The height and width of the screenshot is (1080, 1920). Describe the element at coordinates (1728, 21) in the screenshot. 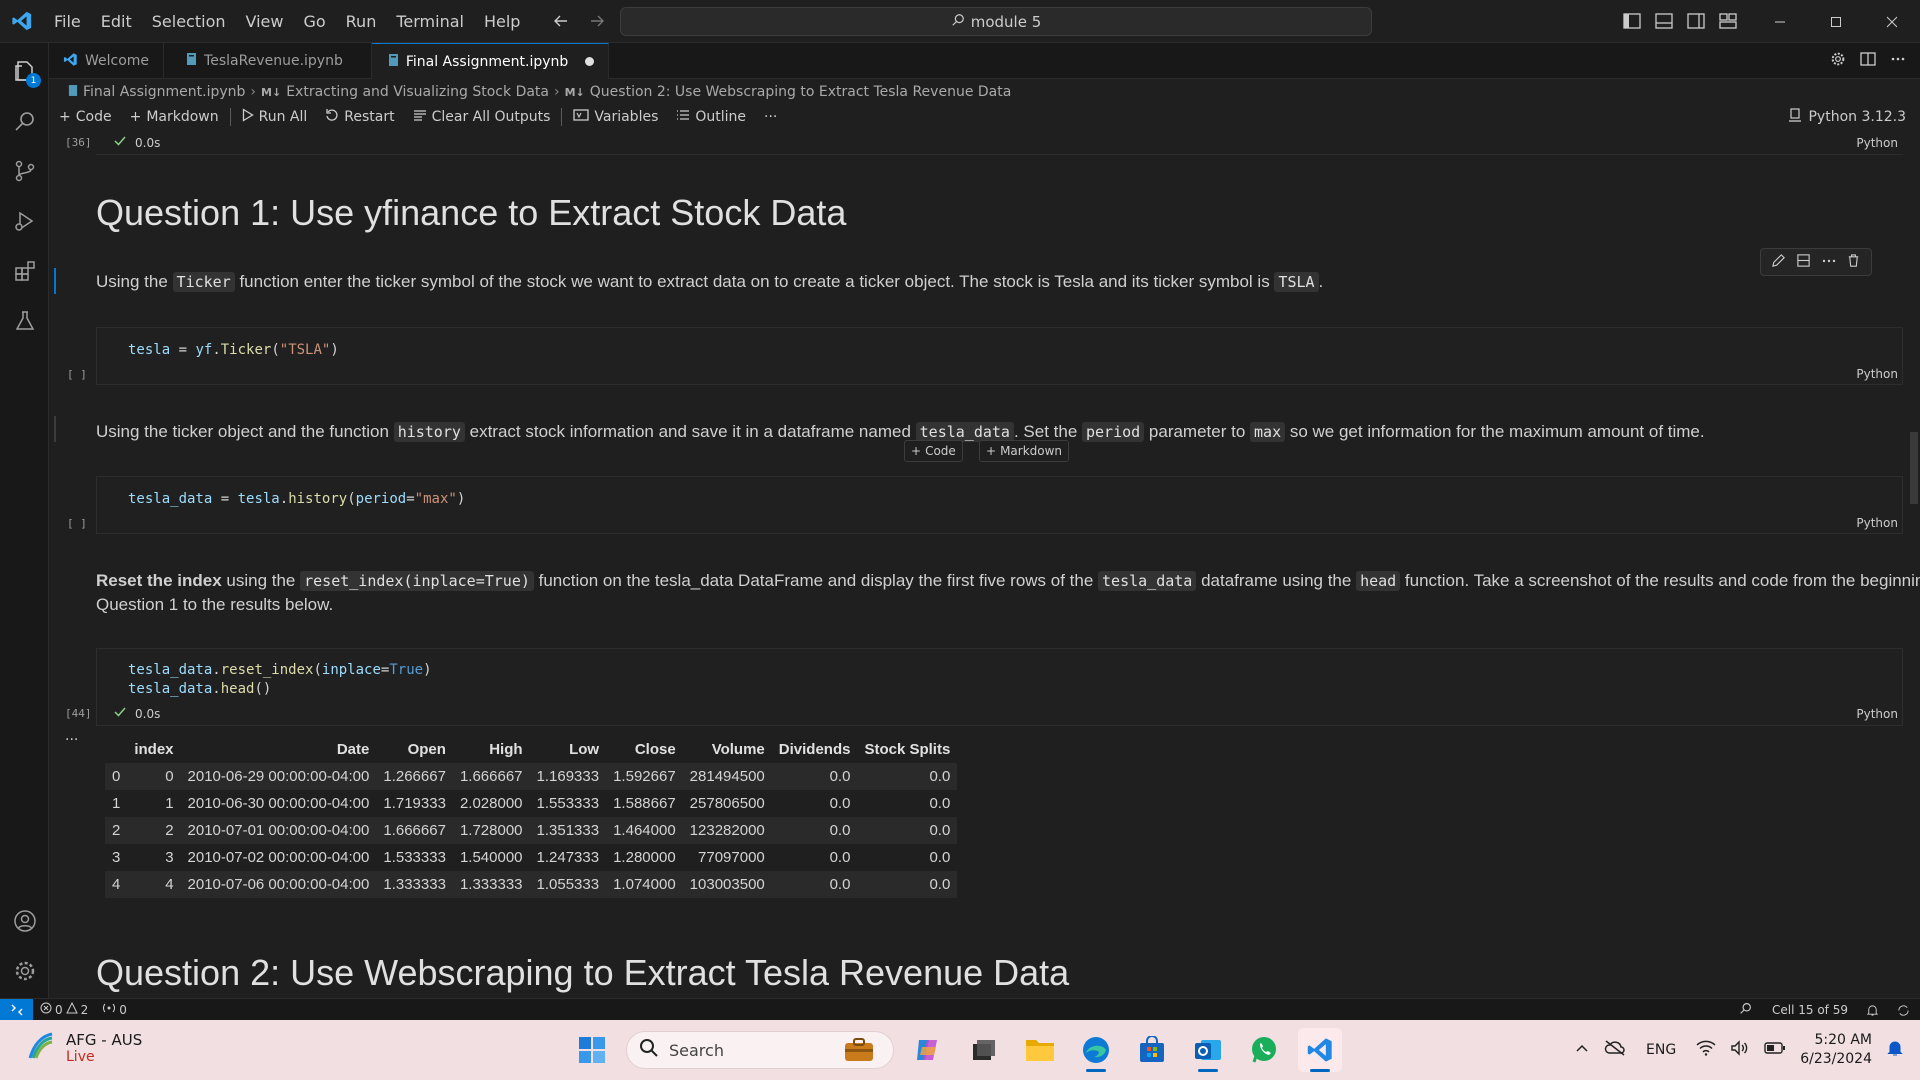

I see `customize-layout-icon` at that location.